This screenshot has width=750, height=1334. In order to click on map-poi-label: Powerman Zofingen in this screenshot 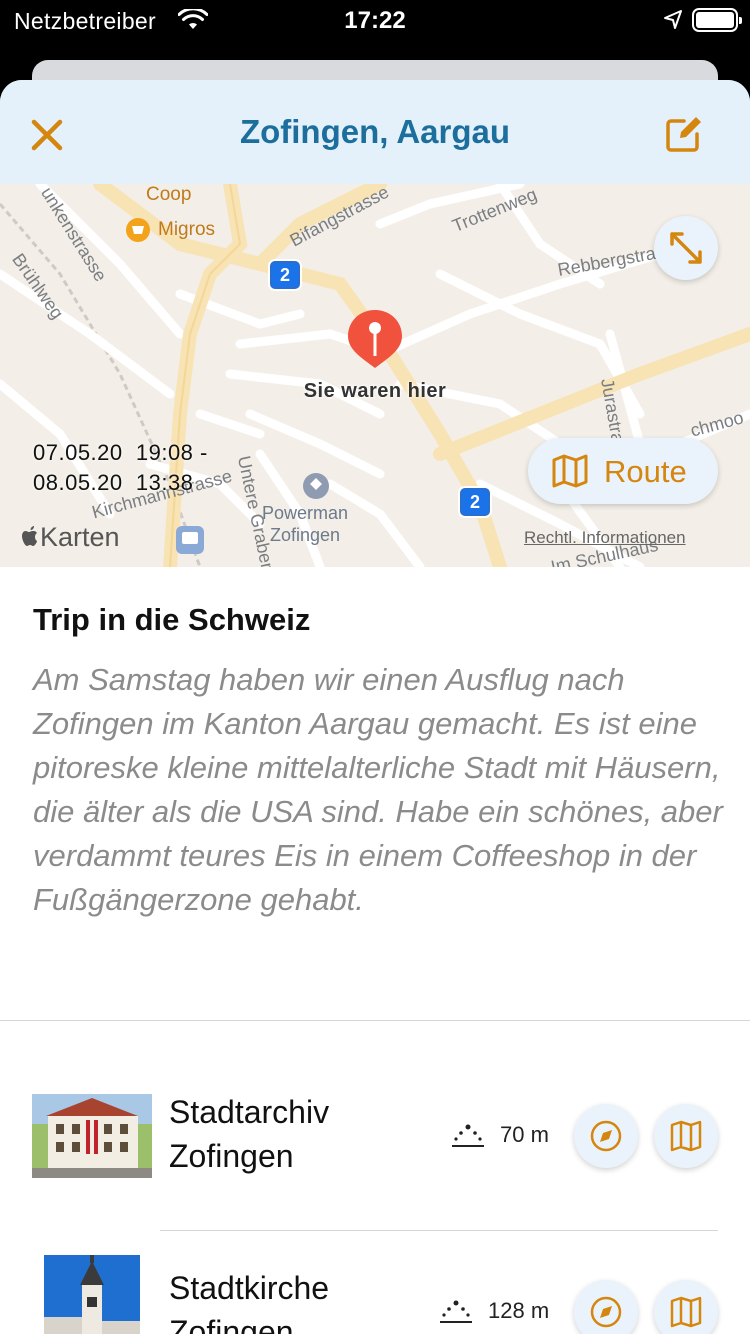, I will do `click(305, 524)`.